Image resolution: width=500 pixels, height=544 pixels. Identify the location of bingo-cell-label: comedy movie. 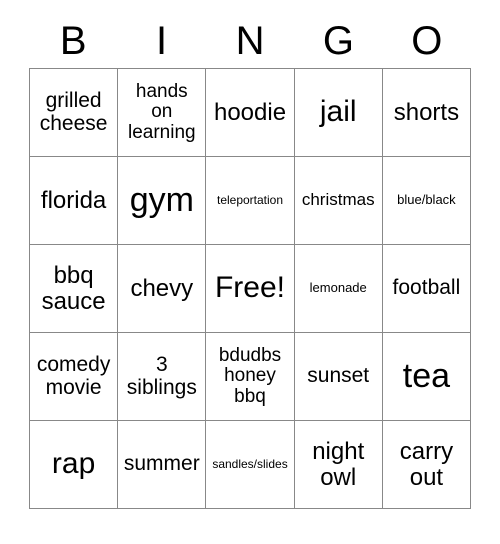
(73, 375).